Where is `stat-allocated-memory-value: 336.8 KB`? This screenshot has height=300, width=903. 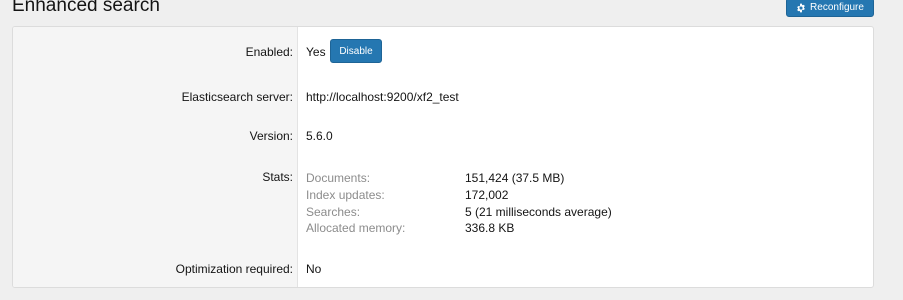
stat-allocated-memory-value: 336.8 KB is located at coordinates (490, 228).